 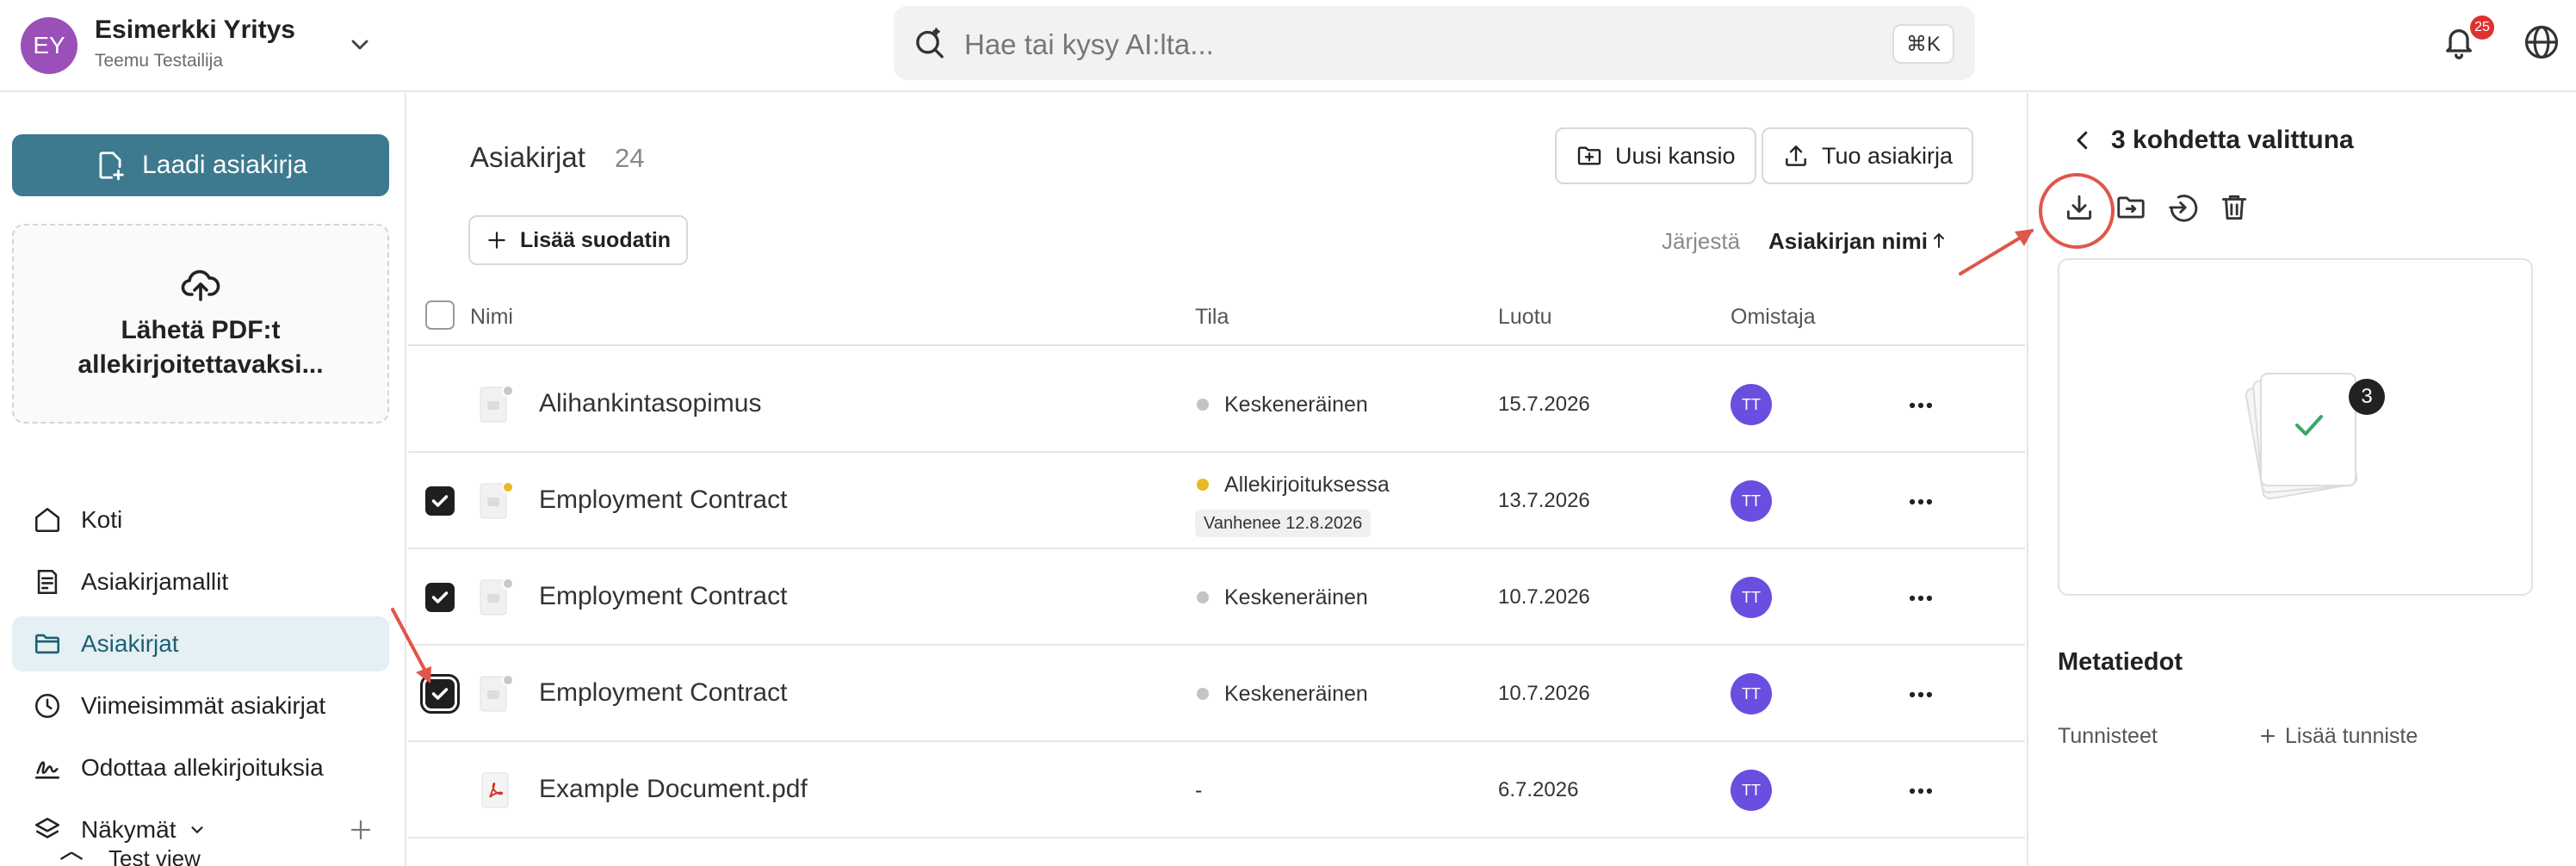 What do you see at coordinates (47, 644) in the screenshot?
I see `folder-icon` at bounding box center [47, 644].